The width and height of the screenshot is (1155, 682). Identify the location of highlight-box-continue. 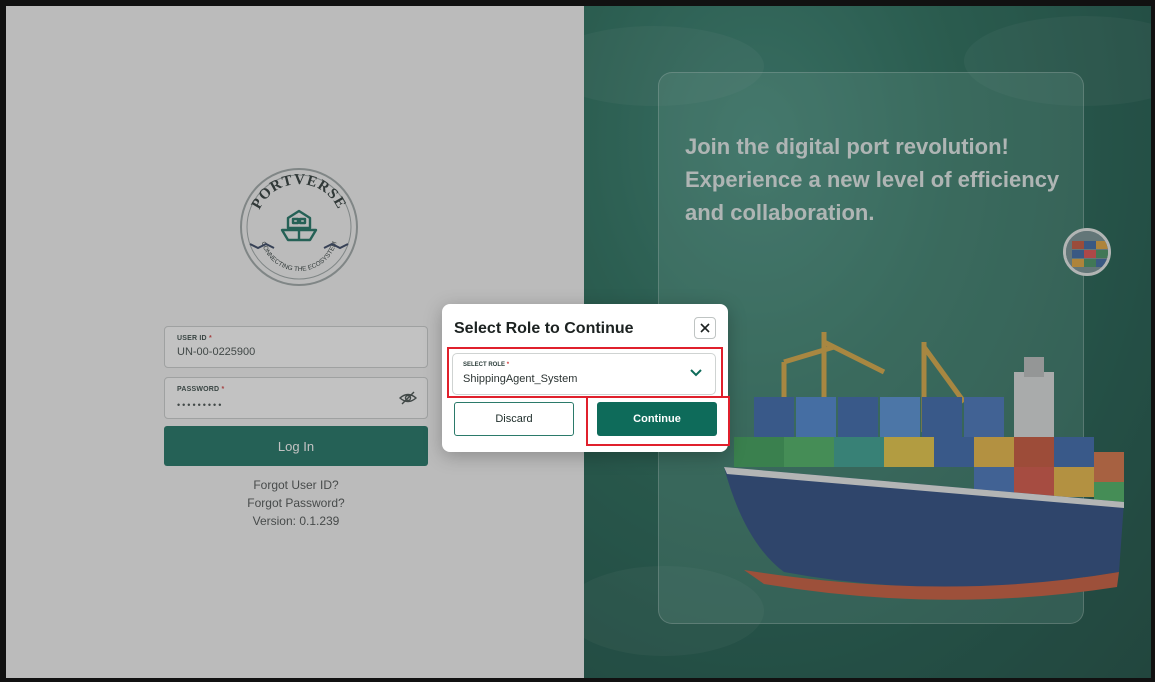
(658, 421).